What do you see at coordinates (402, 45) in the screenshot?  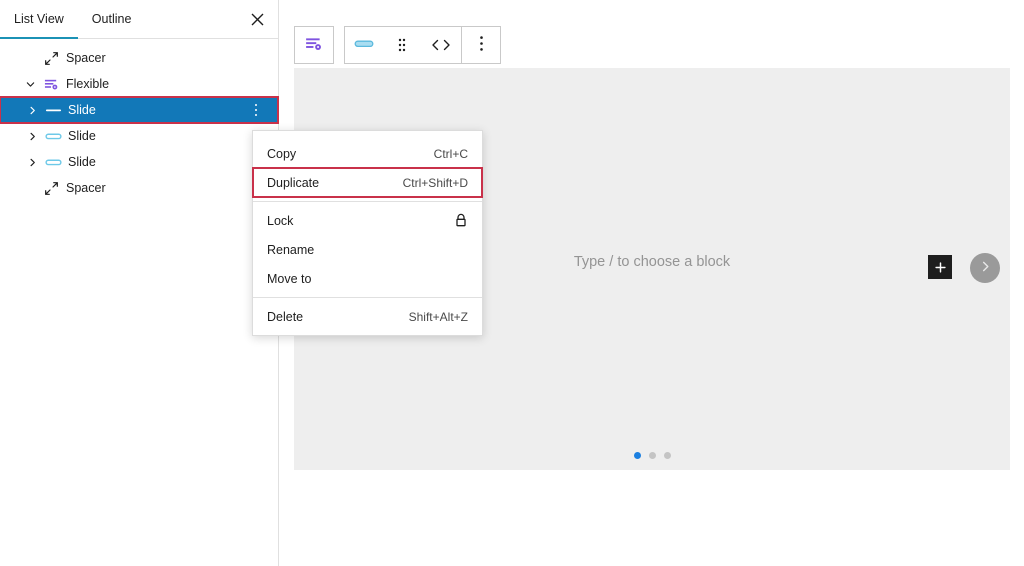 I see `drag-handle-icon` at bounding box center [402, 45].